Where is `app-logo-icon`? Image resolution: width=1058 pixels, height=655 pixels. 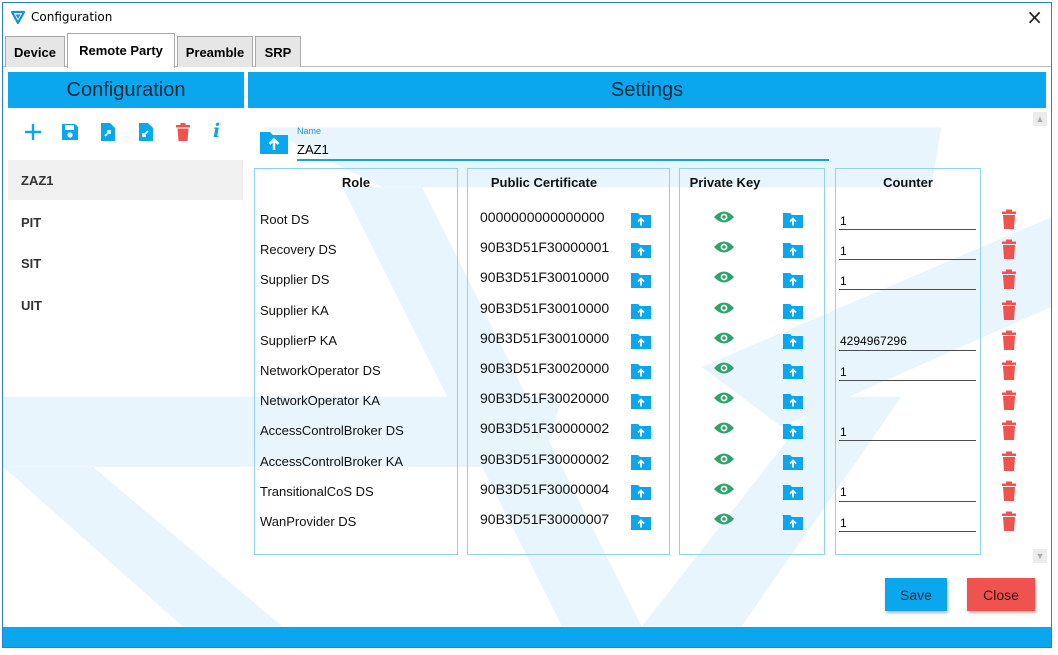
app-logo-icon is located at coordinates (18, 17).